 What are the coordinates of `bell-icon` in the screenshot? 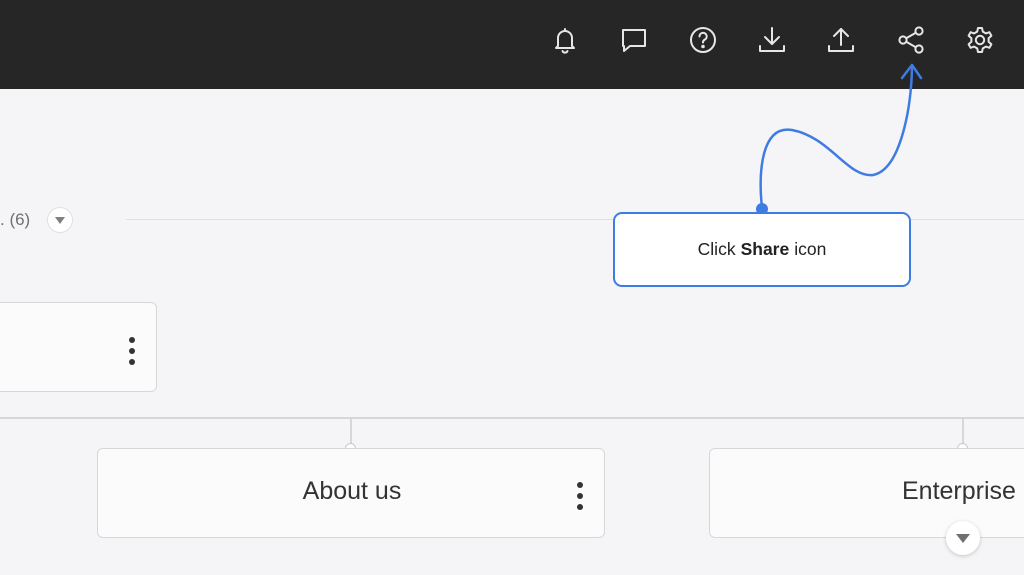 It's located at (565, 40).